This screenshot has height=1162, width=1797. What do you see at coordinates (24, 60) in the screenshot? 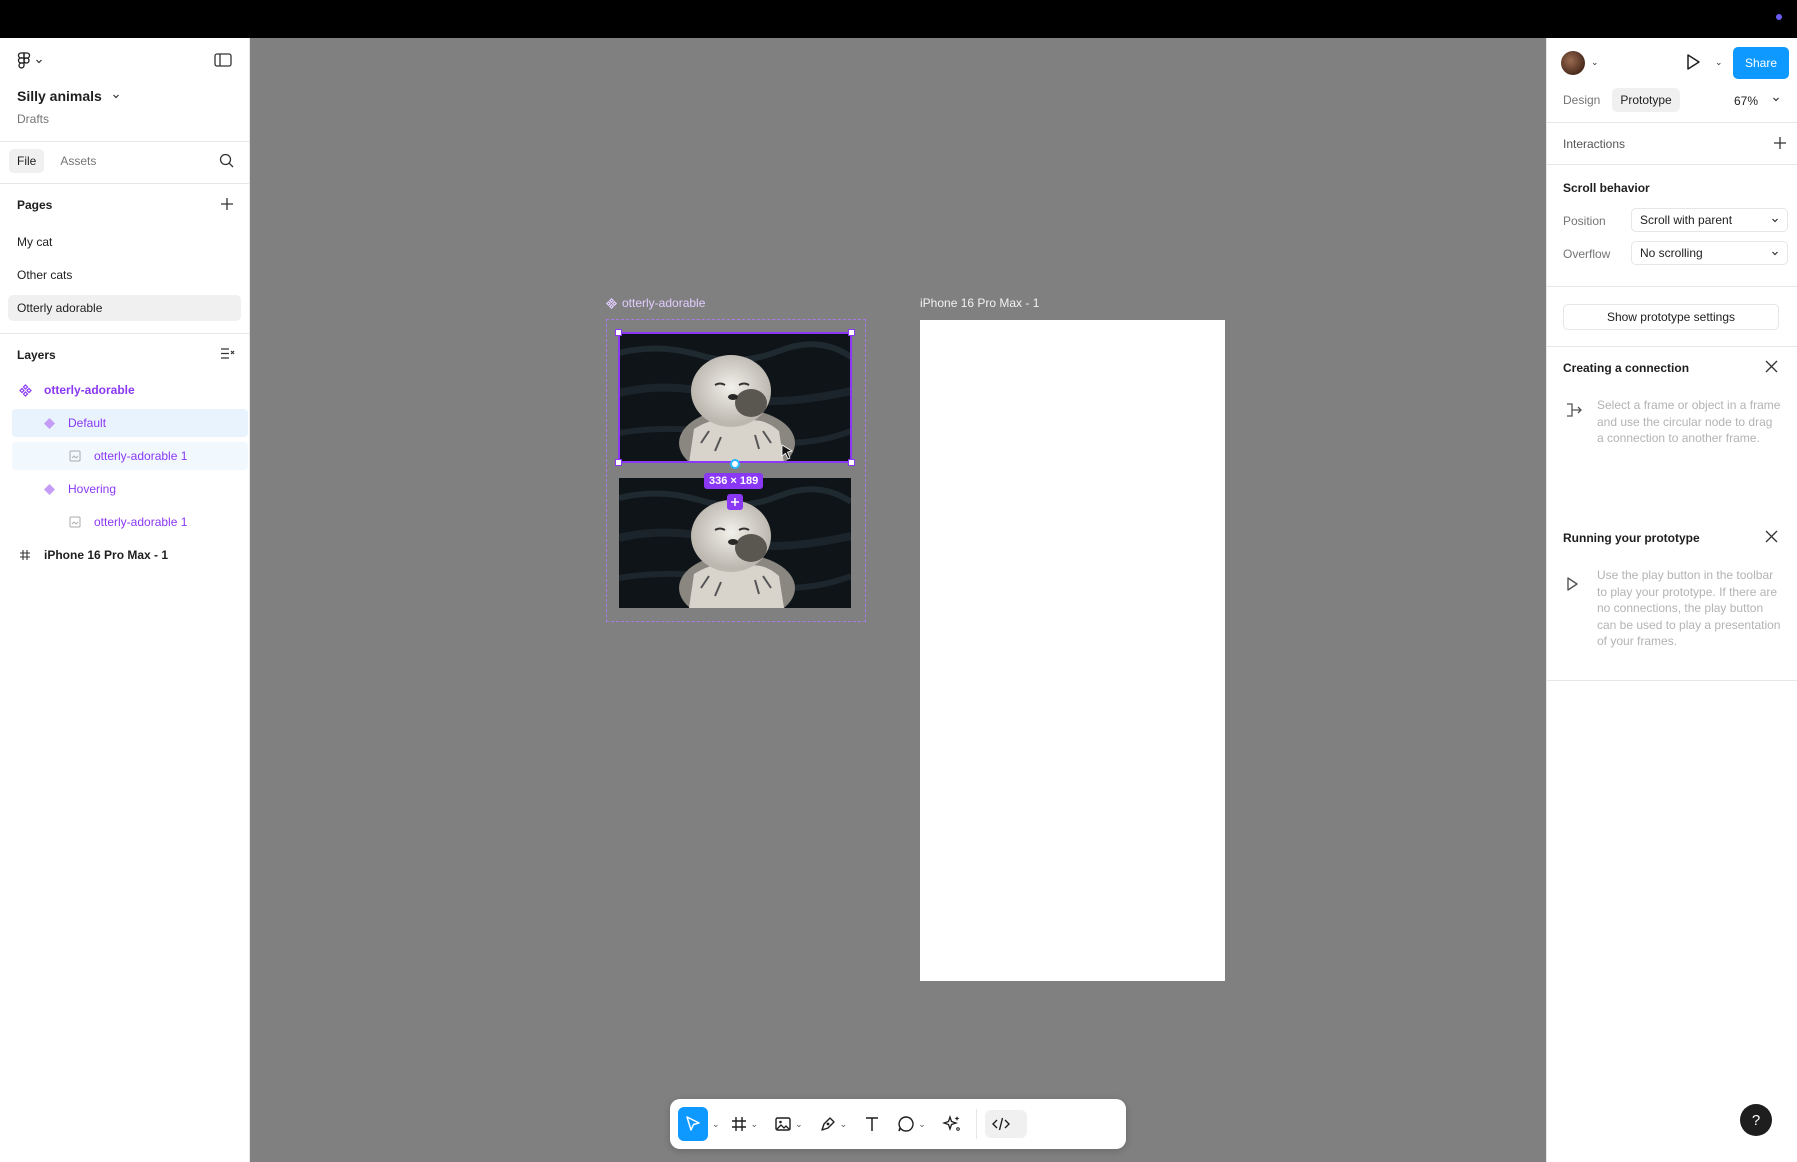
I see `figma-logo-icon` at bounding box center [24, 60].